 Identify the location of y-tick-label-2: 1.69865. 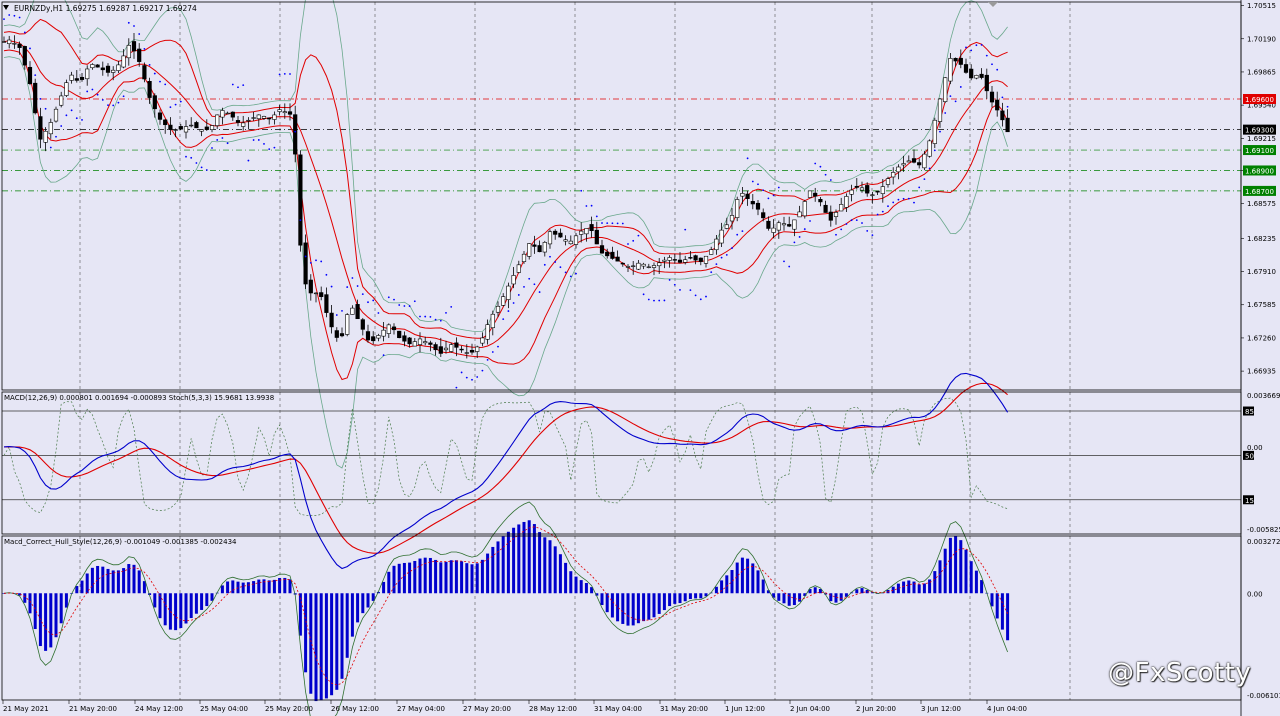
(1261, 72).